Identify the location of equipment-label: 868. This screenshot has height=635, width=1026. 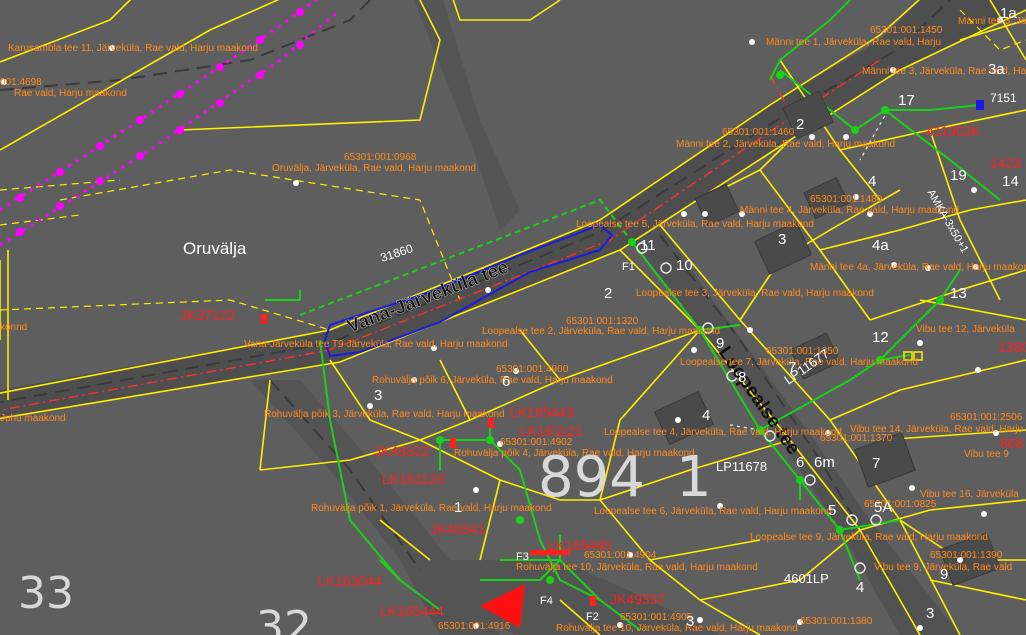
(1012, 443).